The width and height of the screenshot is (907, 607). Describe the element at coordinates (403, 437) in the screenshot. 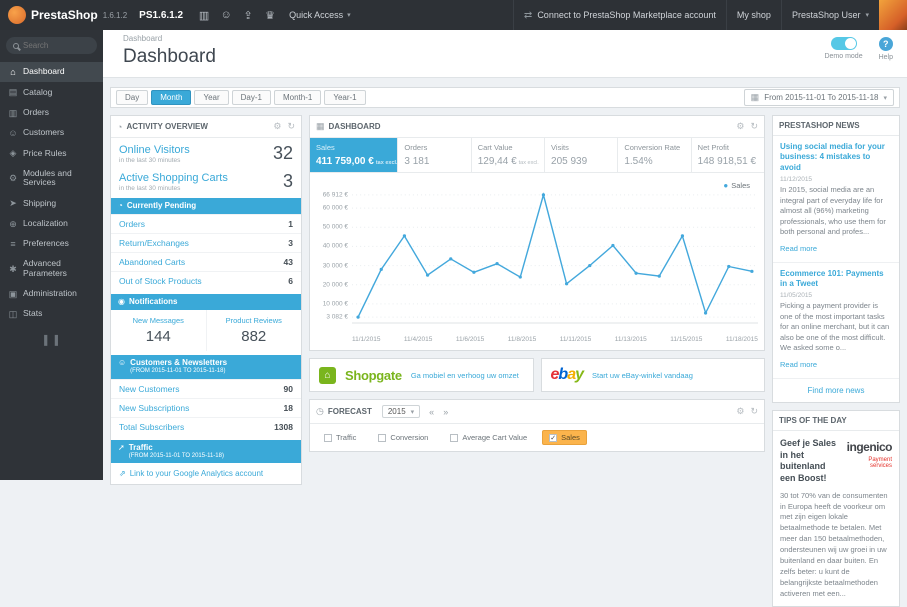

I see `forecast-toggle-conversion: Conversion` at that location.